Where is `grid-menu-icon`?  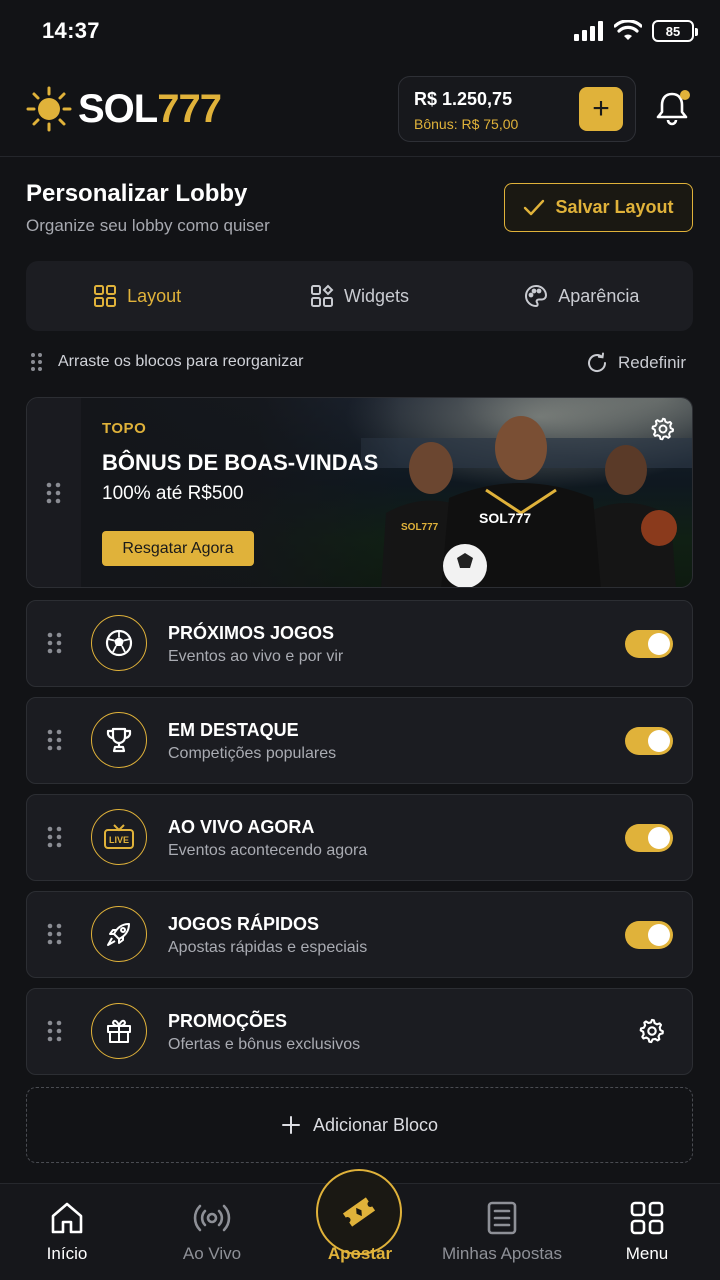 grid-menu-icon is located at coordinates (647, 1218).